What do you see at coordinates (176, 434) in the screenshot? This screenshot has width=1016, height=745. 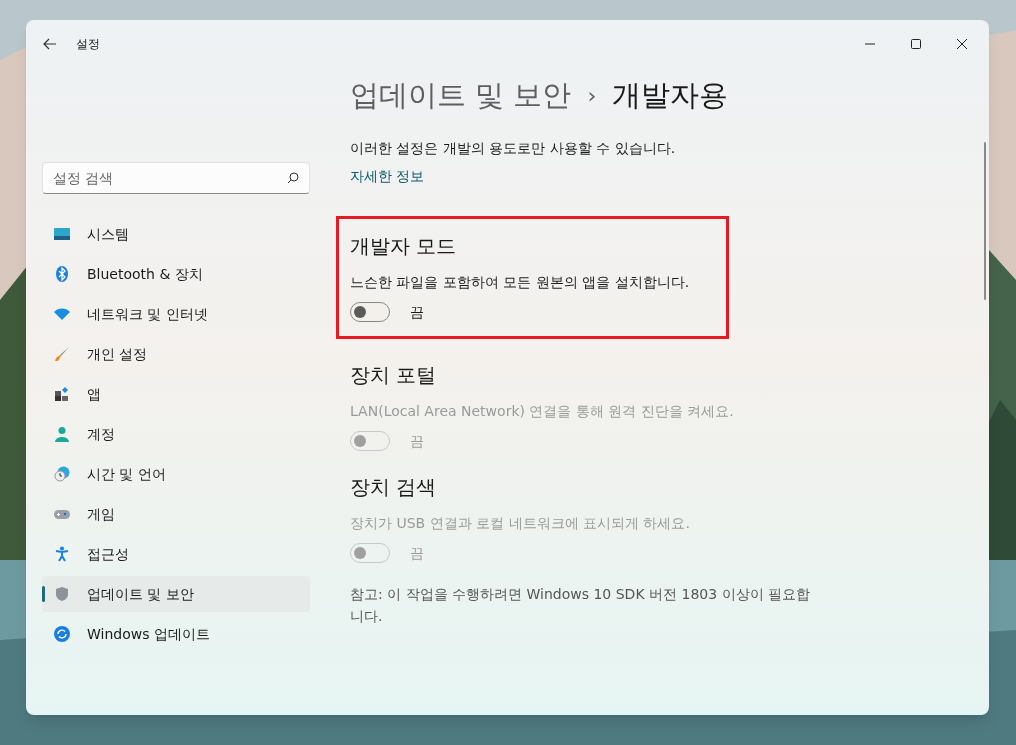 I see `sidebar-item: 계정` at bounding box center [176, 434].